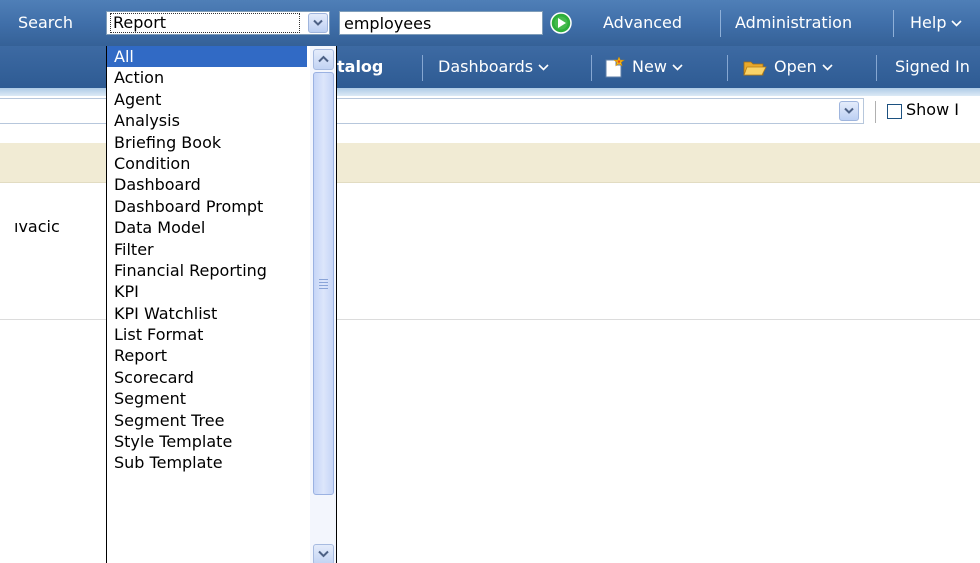 Image resolution: width=980 pixels, height=563 pixels. What do you see at coordinates (207, 99) in the screenshot?
I see `search-type-option: Agent` at bounding box center [207, 99].